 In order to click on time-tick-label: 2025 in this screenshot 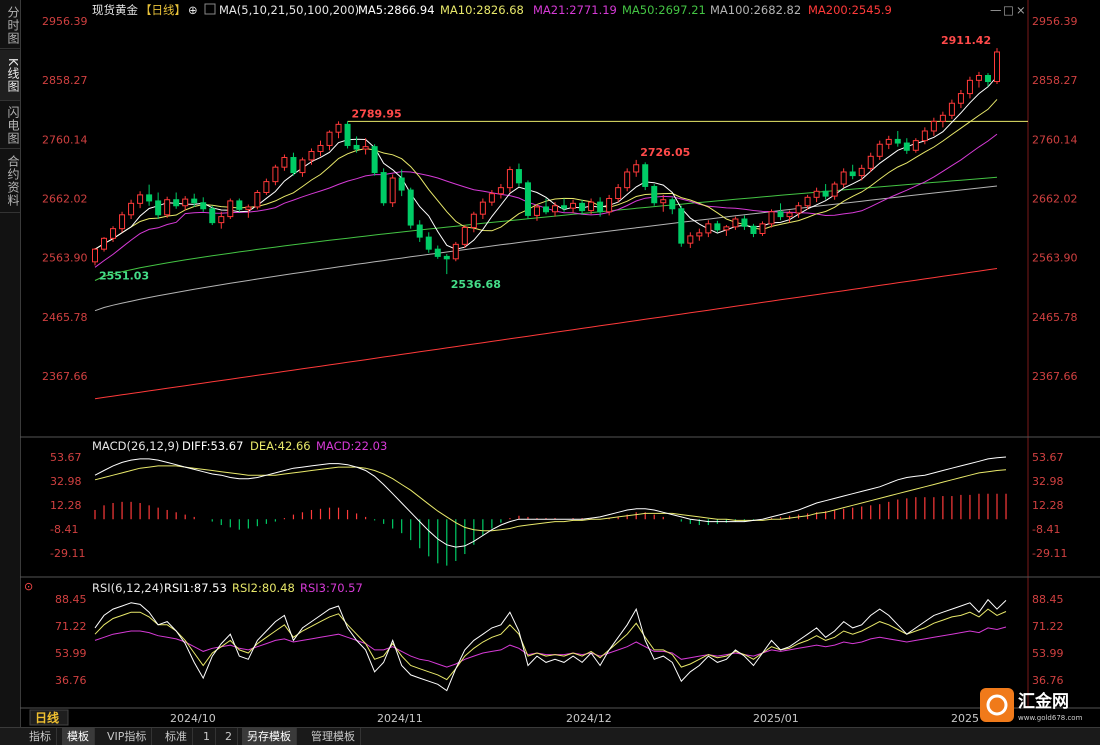, I will do `click(965, 718)`.